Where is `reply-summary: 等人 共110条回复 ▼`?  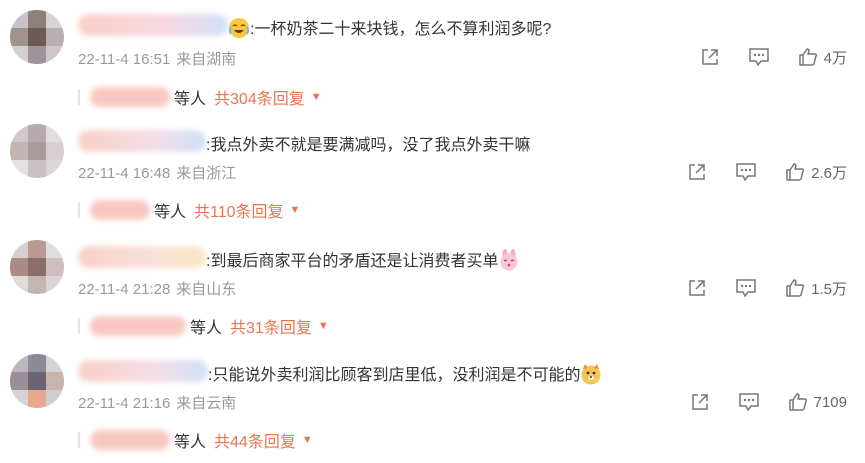
reply-summary: 等人 共110条回复 ▼ is located at coordinates (189, 210).